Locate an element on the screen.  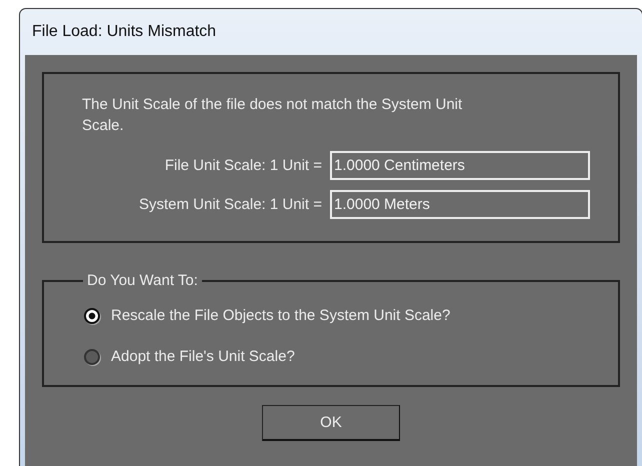
radio-option: Adopt the File's Unit Scale? is located at coordinates (189, 356).